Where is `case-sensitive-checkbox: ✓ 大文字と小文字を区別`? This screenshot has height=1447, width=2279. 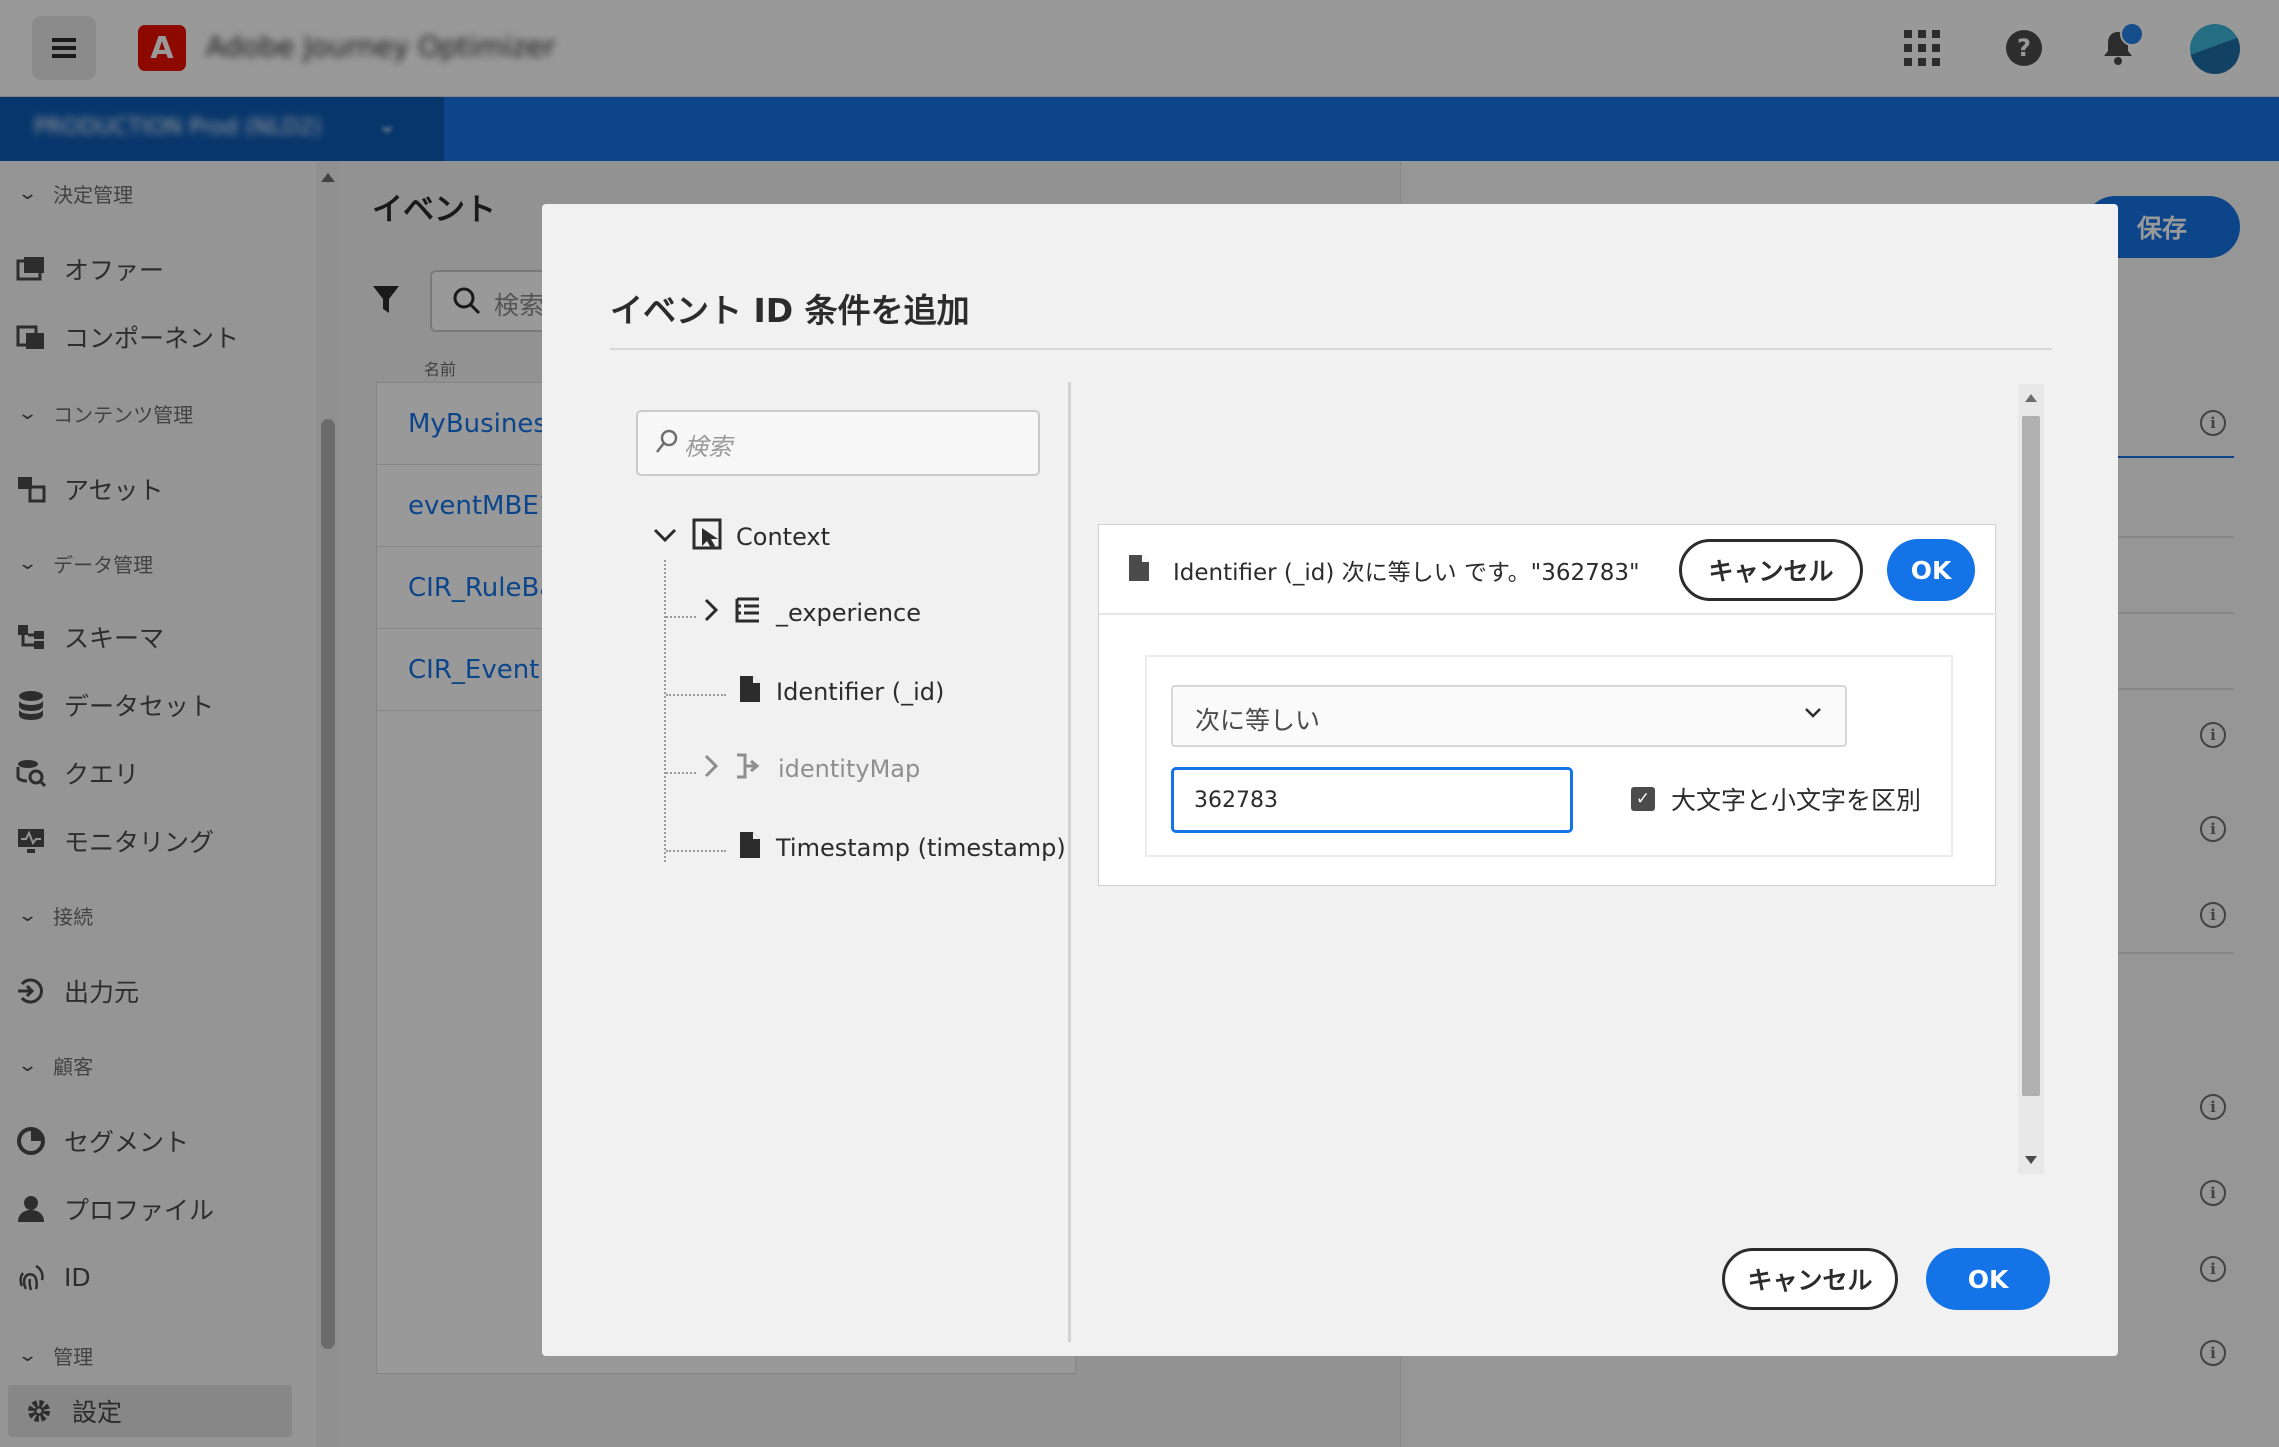 case-sensitive-checkbox: ✓ 大文字と小文字を区別 is located at coordinates (1776, 799).